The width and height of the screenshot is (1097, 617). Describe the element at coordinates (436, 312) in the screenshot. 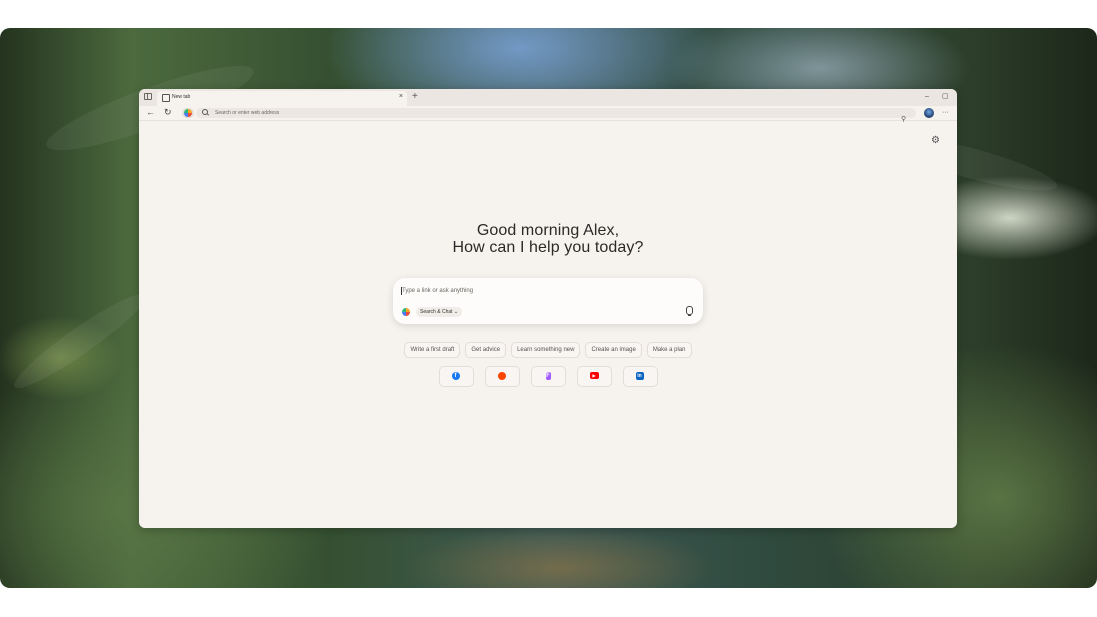

I see `mode-label: Search & Chat` at that location.